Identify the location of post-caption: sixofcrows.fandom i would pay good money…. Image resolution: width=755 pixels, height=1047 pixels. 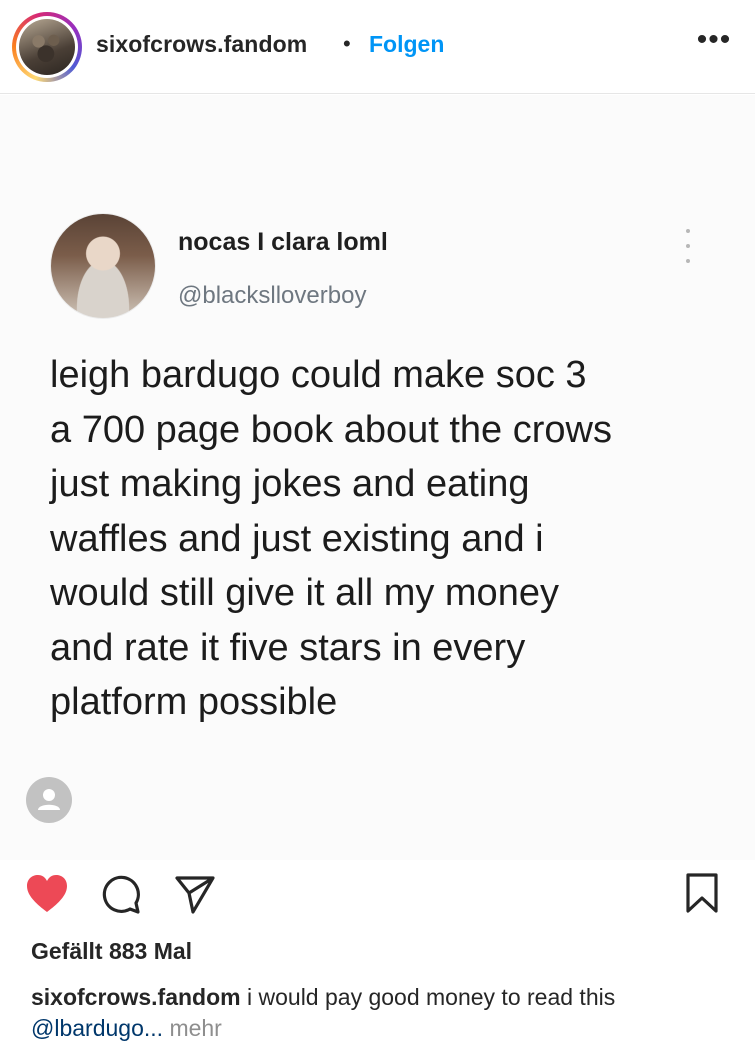
(381, 1013).